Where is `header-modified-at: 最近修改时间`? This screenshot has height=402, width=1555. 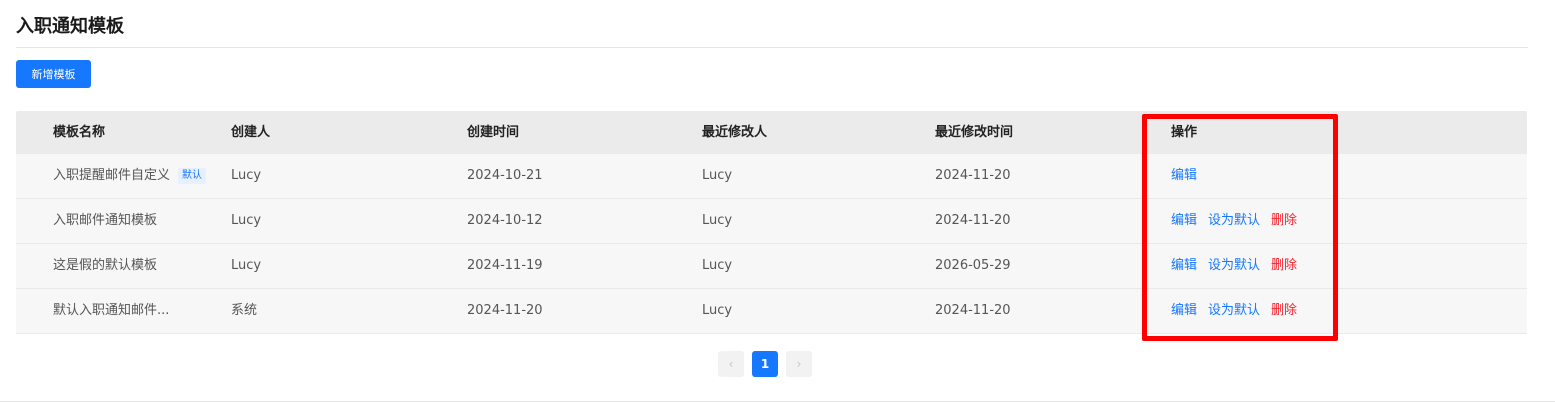
header-modified-at: 最近修改时间 is located at coordinates (974, 132).